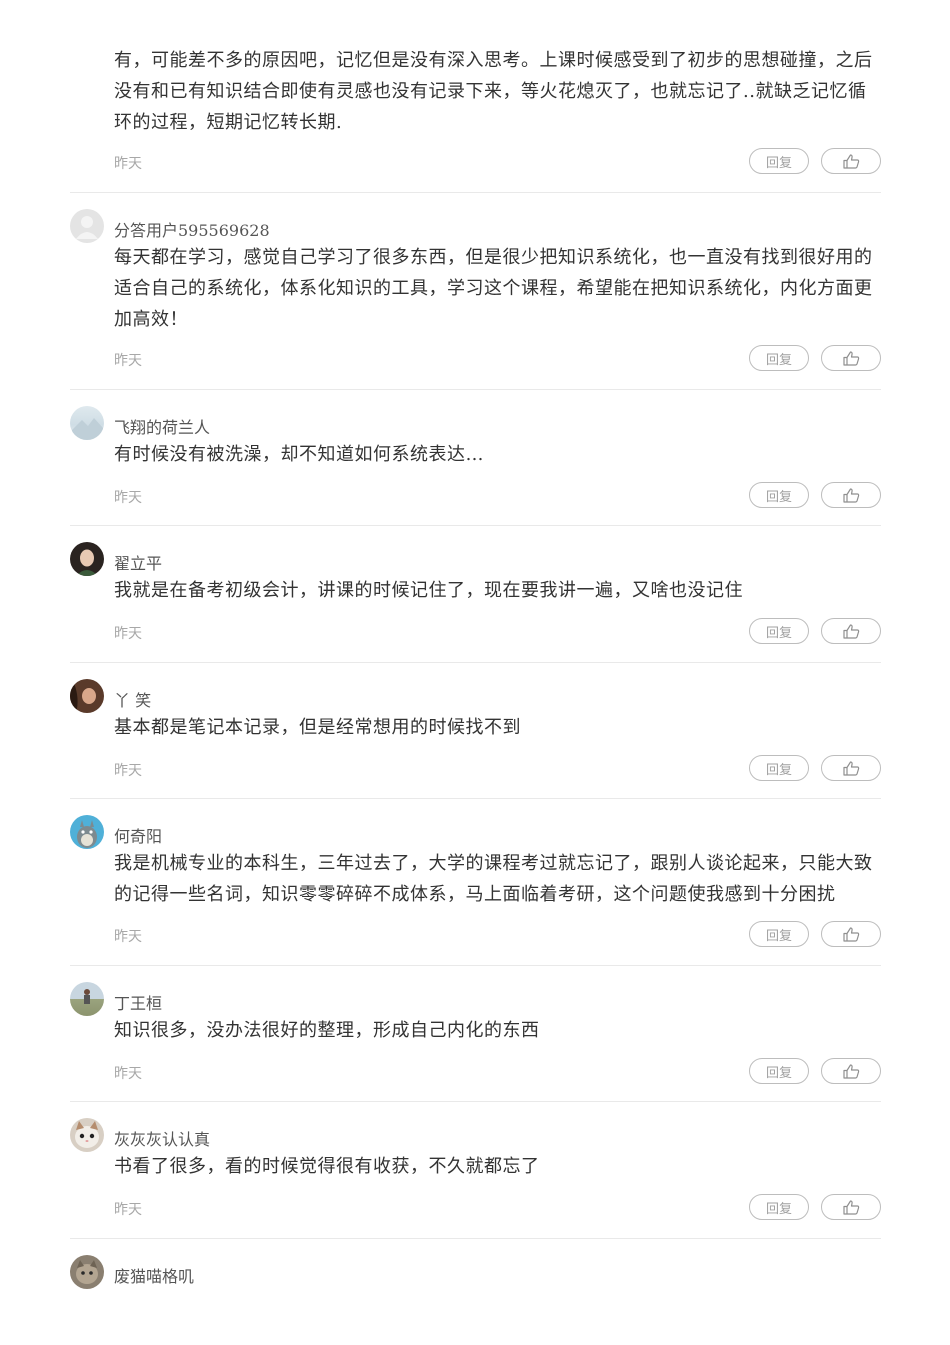 Image resolution: width=950 pixels, height=1345 pixels. What do you see at coordinates (192, 229) in the screenshot?
I see `username: 分答用户595569628` at bounding box center [192, 229].